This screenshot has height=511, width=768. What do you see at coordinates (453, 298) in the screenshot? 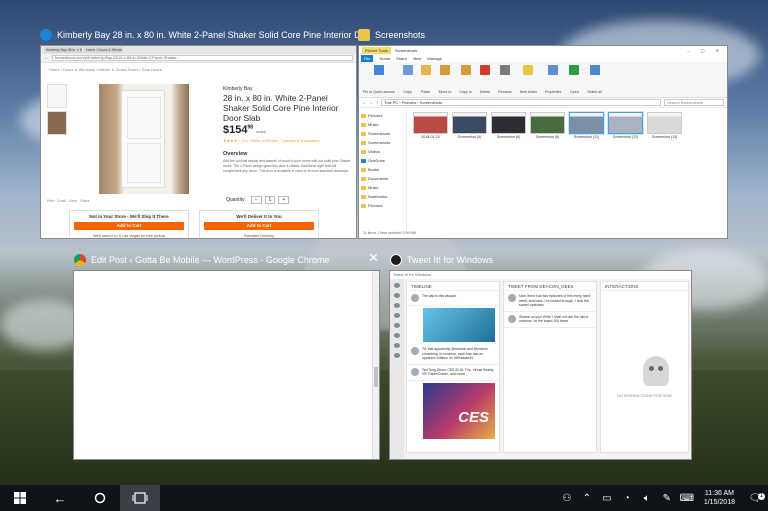
I see `tweet: The dad is this always!` at bounding box center [453, 298].